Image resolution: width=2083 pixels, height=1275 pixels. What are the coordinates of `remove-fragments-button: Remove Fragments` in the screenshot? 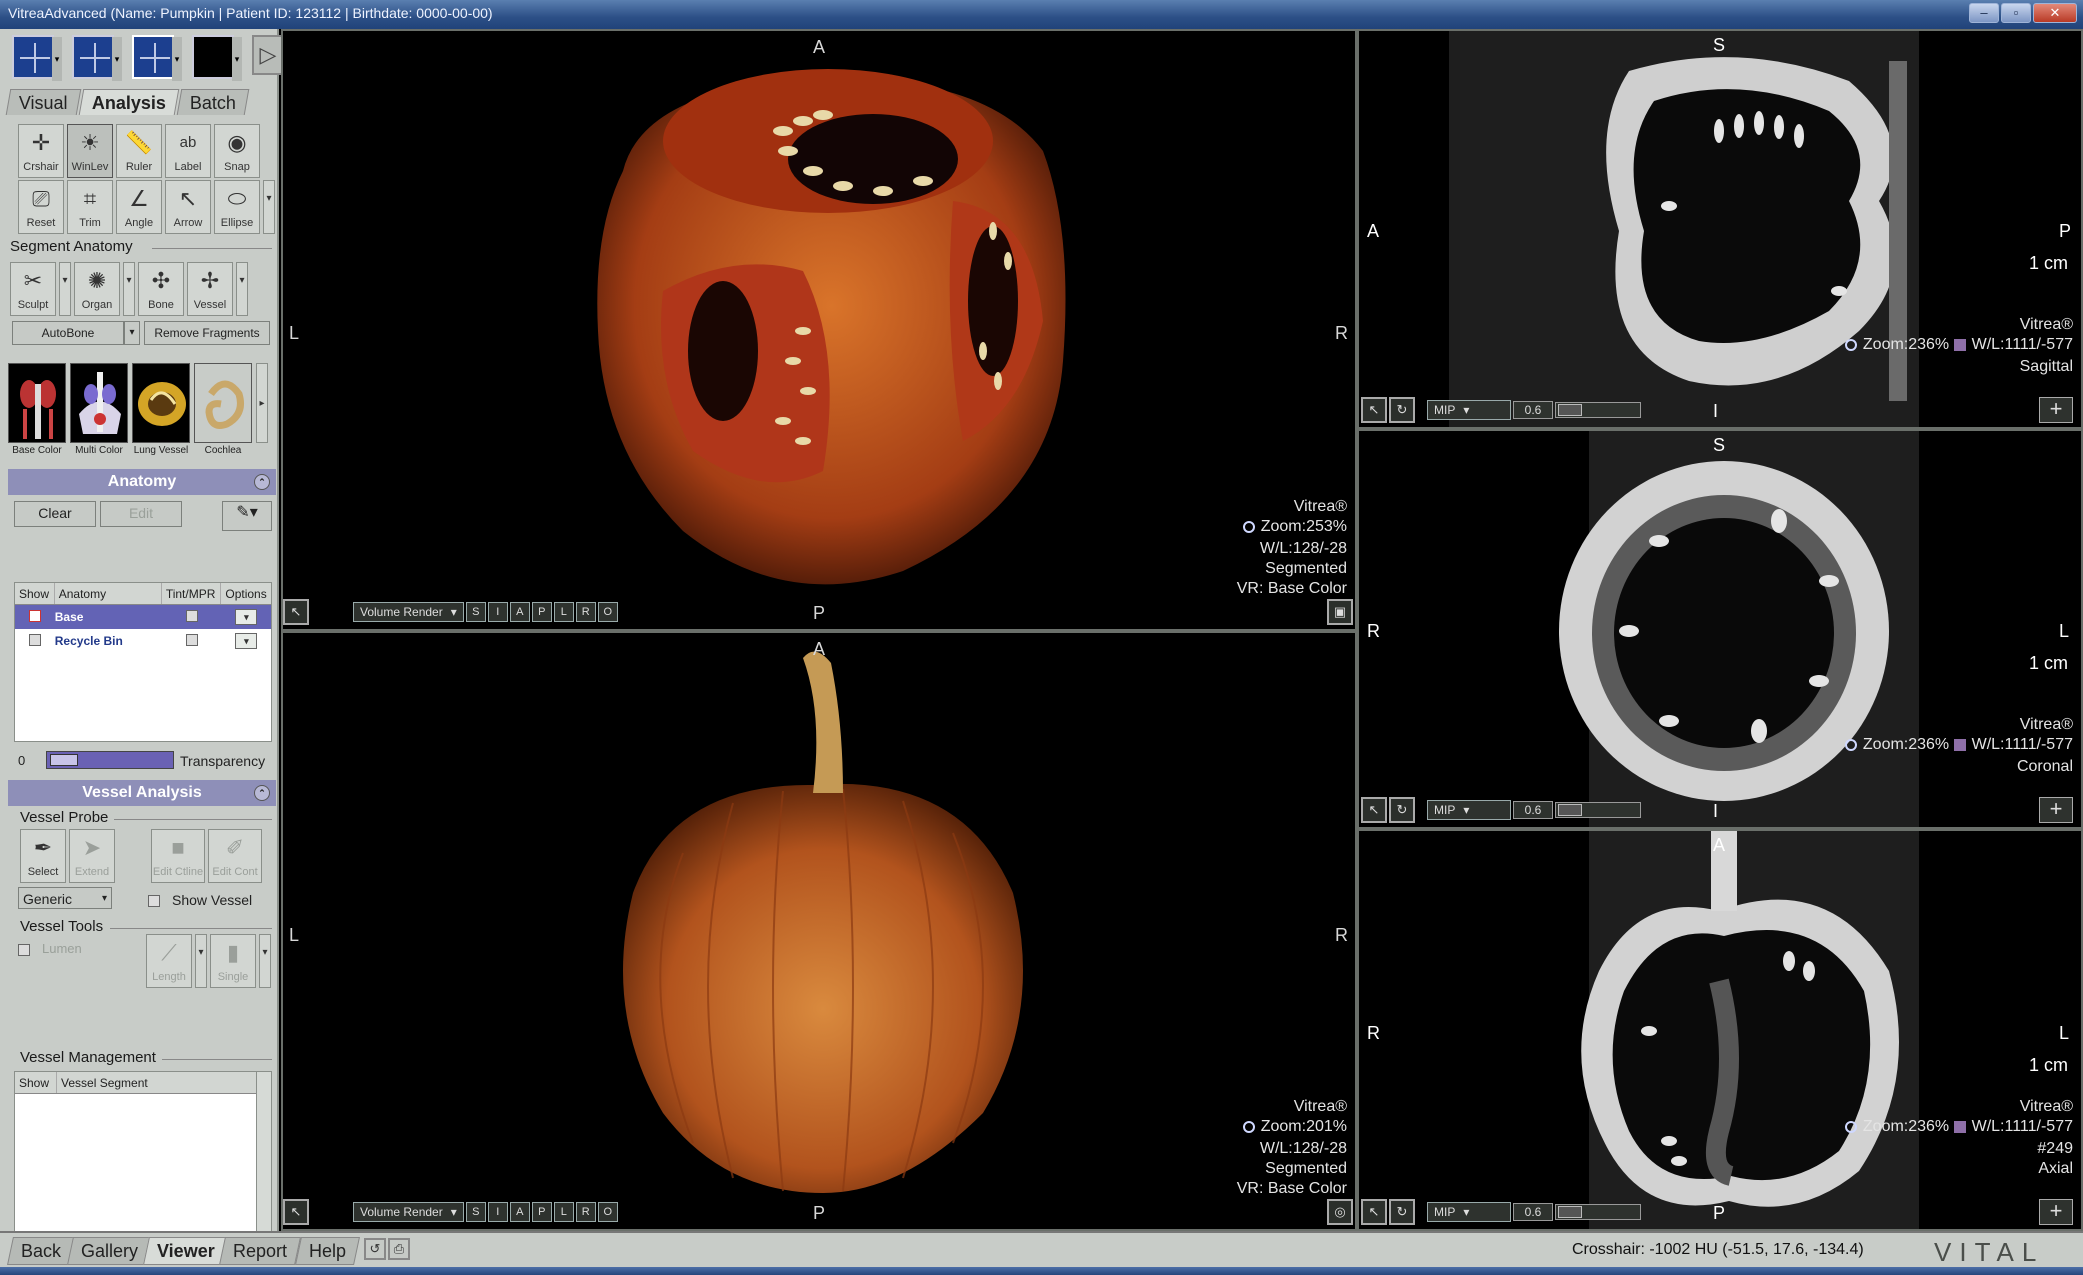 It's located at (207, 333).